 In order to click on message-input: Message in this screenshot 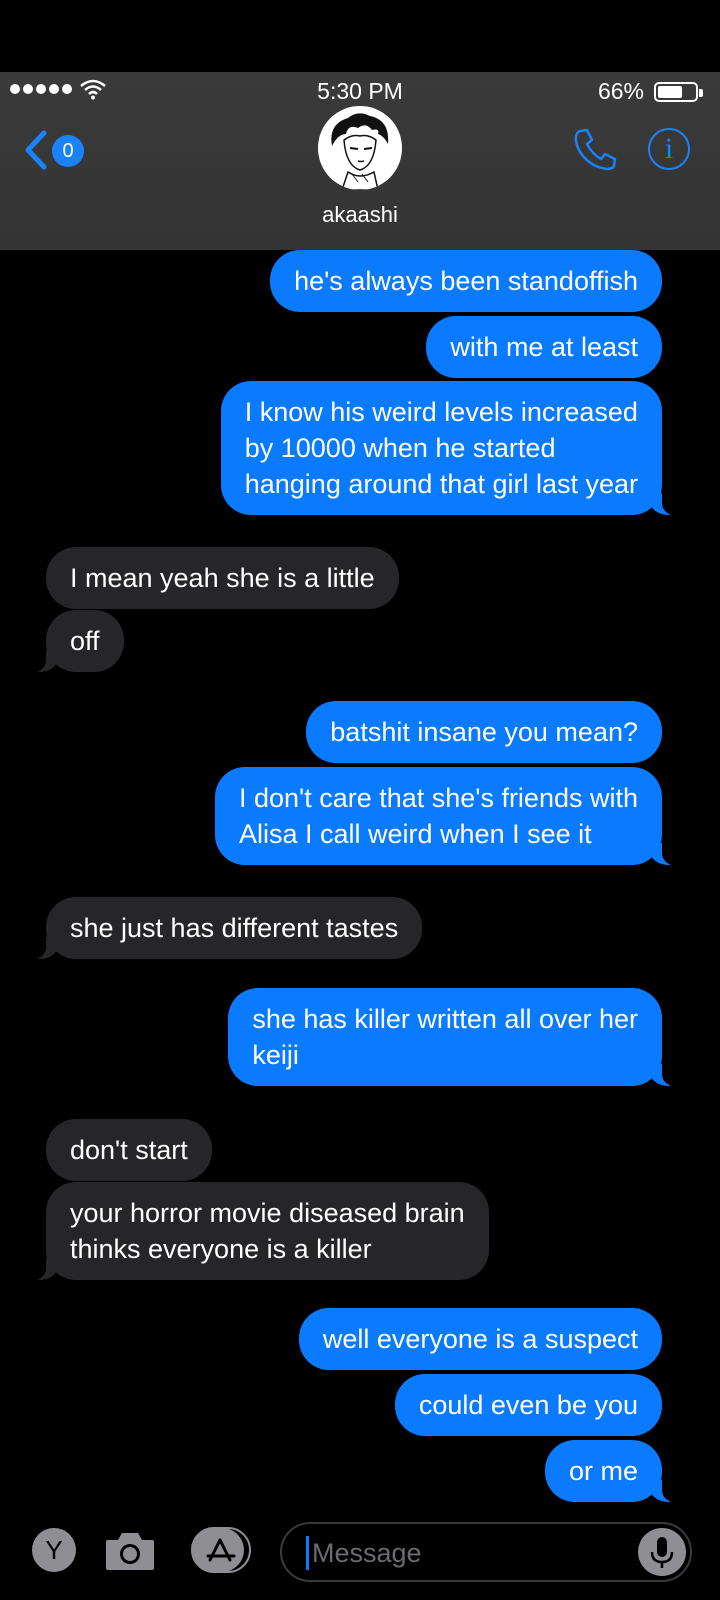, I will do `click(486, 1552)`.